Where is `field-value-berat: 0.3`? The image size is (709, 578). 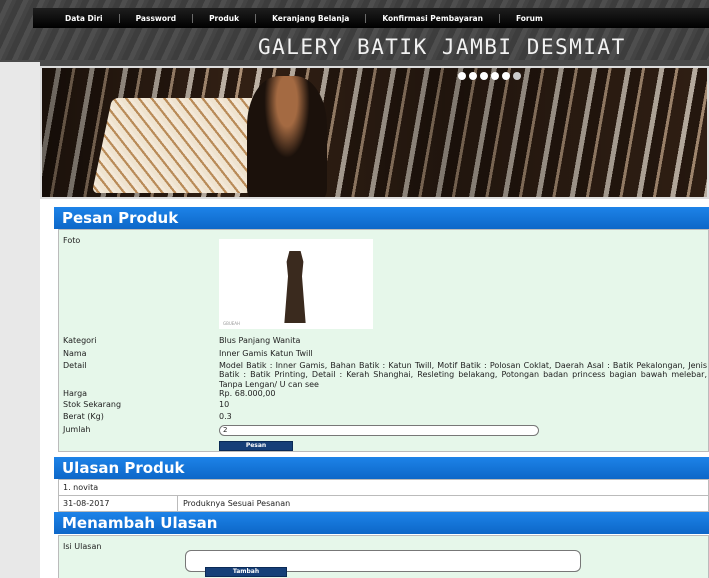
field-value-berat: 0.3 is located at coordinates (225, 416).